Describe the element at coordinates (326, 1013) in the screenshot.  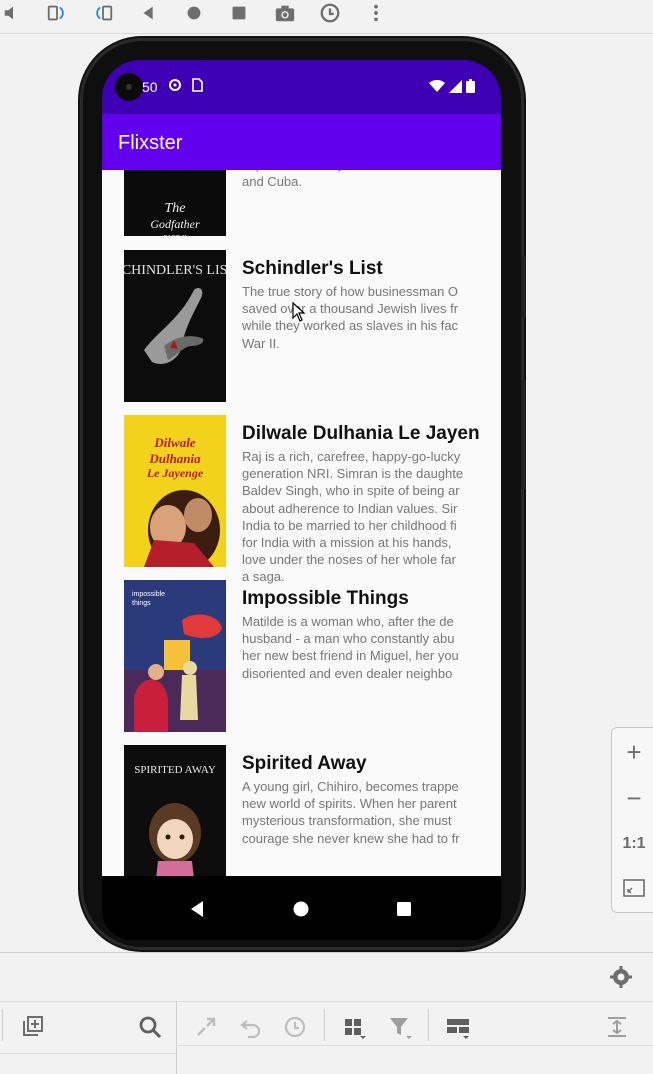
I see `layout-tools-panel` at that location.